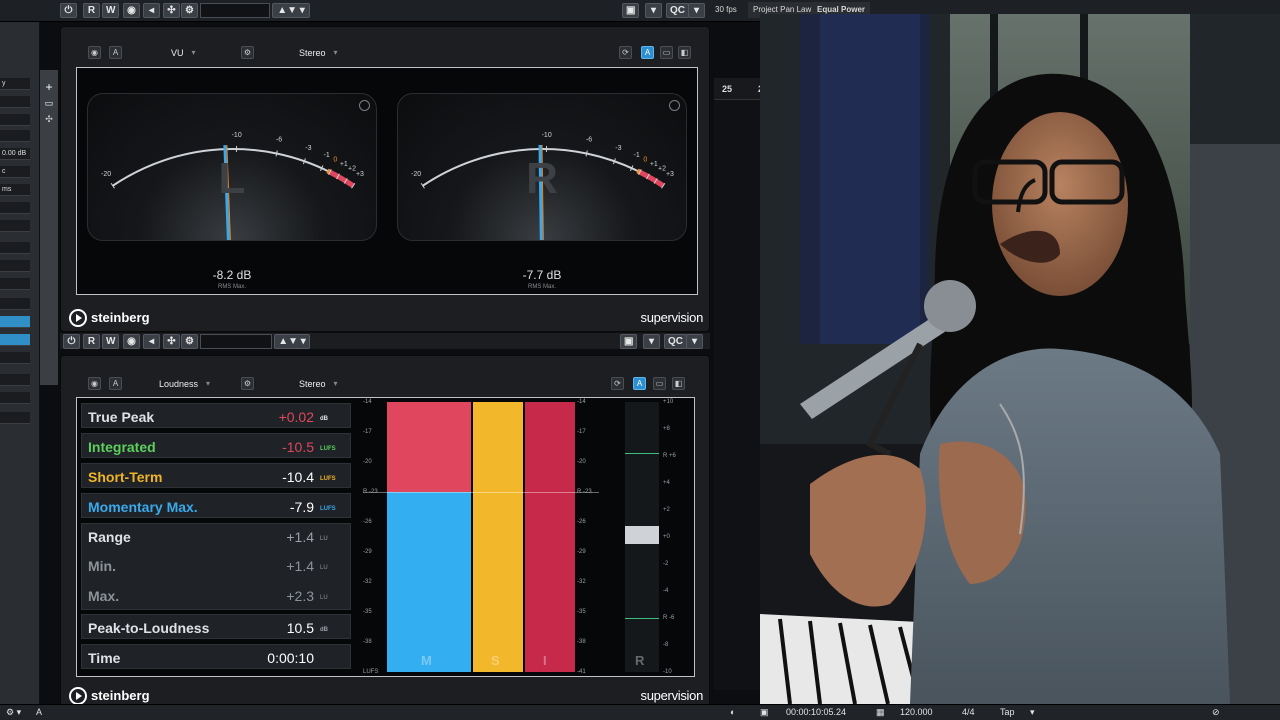 This screenshot has width=1280, height=720. What do you see at coordinates (880, 712) in the screenshot?
I see `grid-icon: ▦` at bounding box center [880, 712].